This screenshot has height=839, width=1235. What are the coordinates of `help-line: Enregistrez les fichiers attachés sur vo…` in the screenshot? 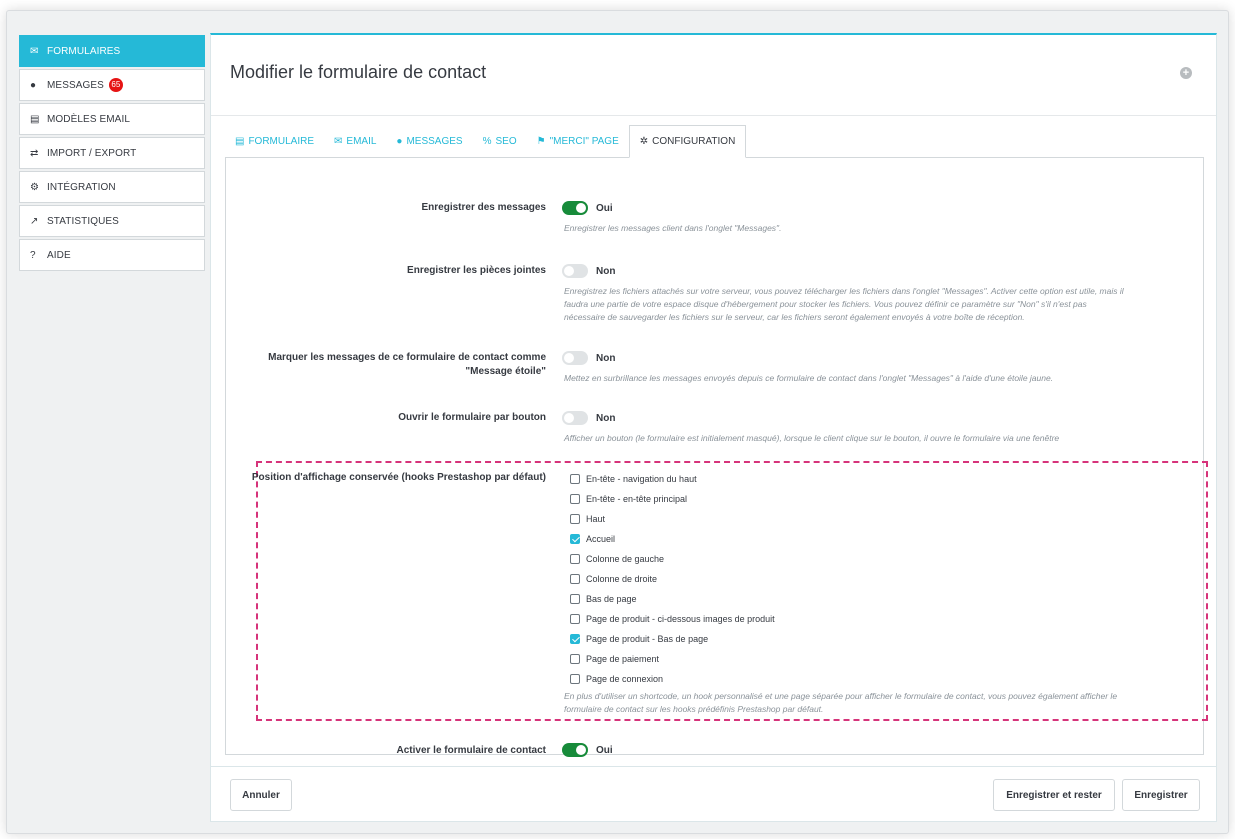 It's located at (844, 291).